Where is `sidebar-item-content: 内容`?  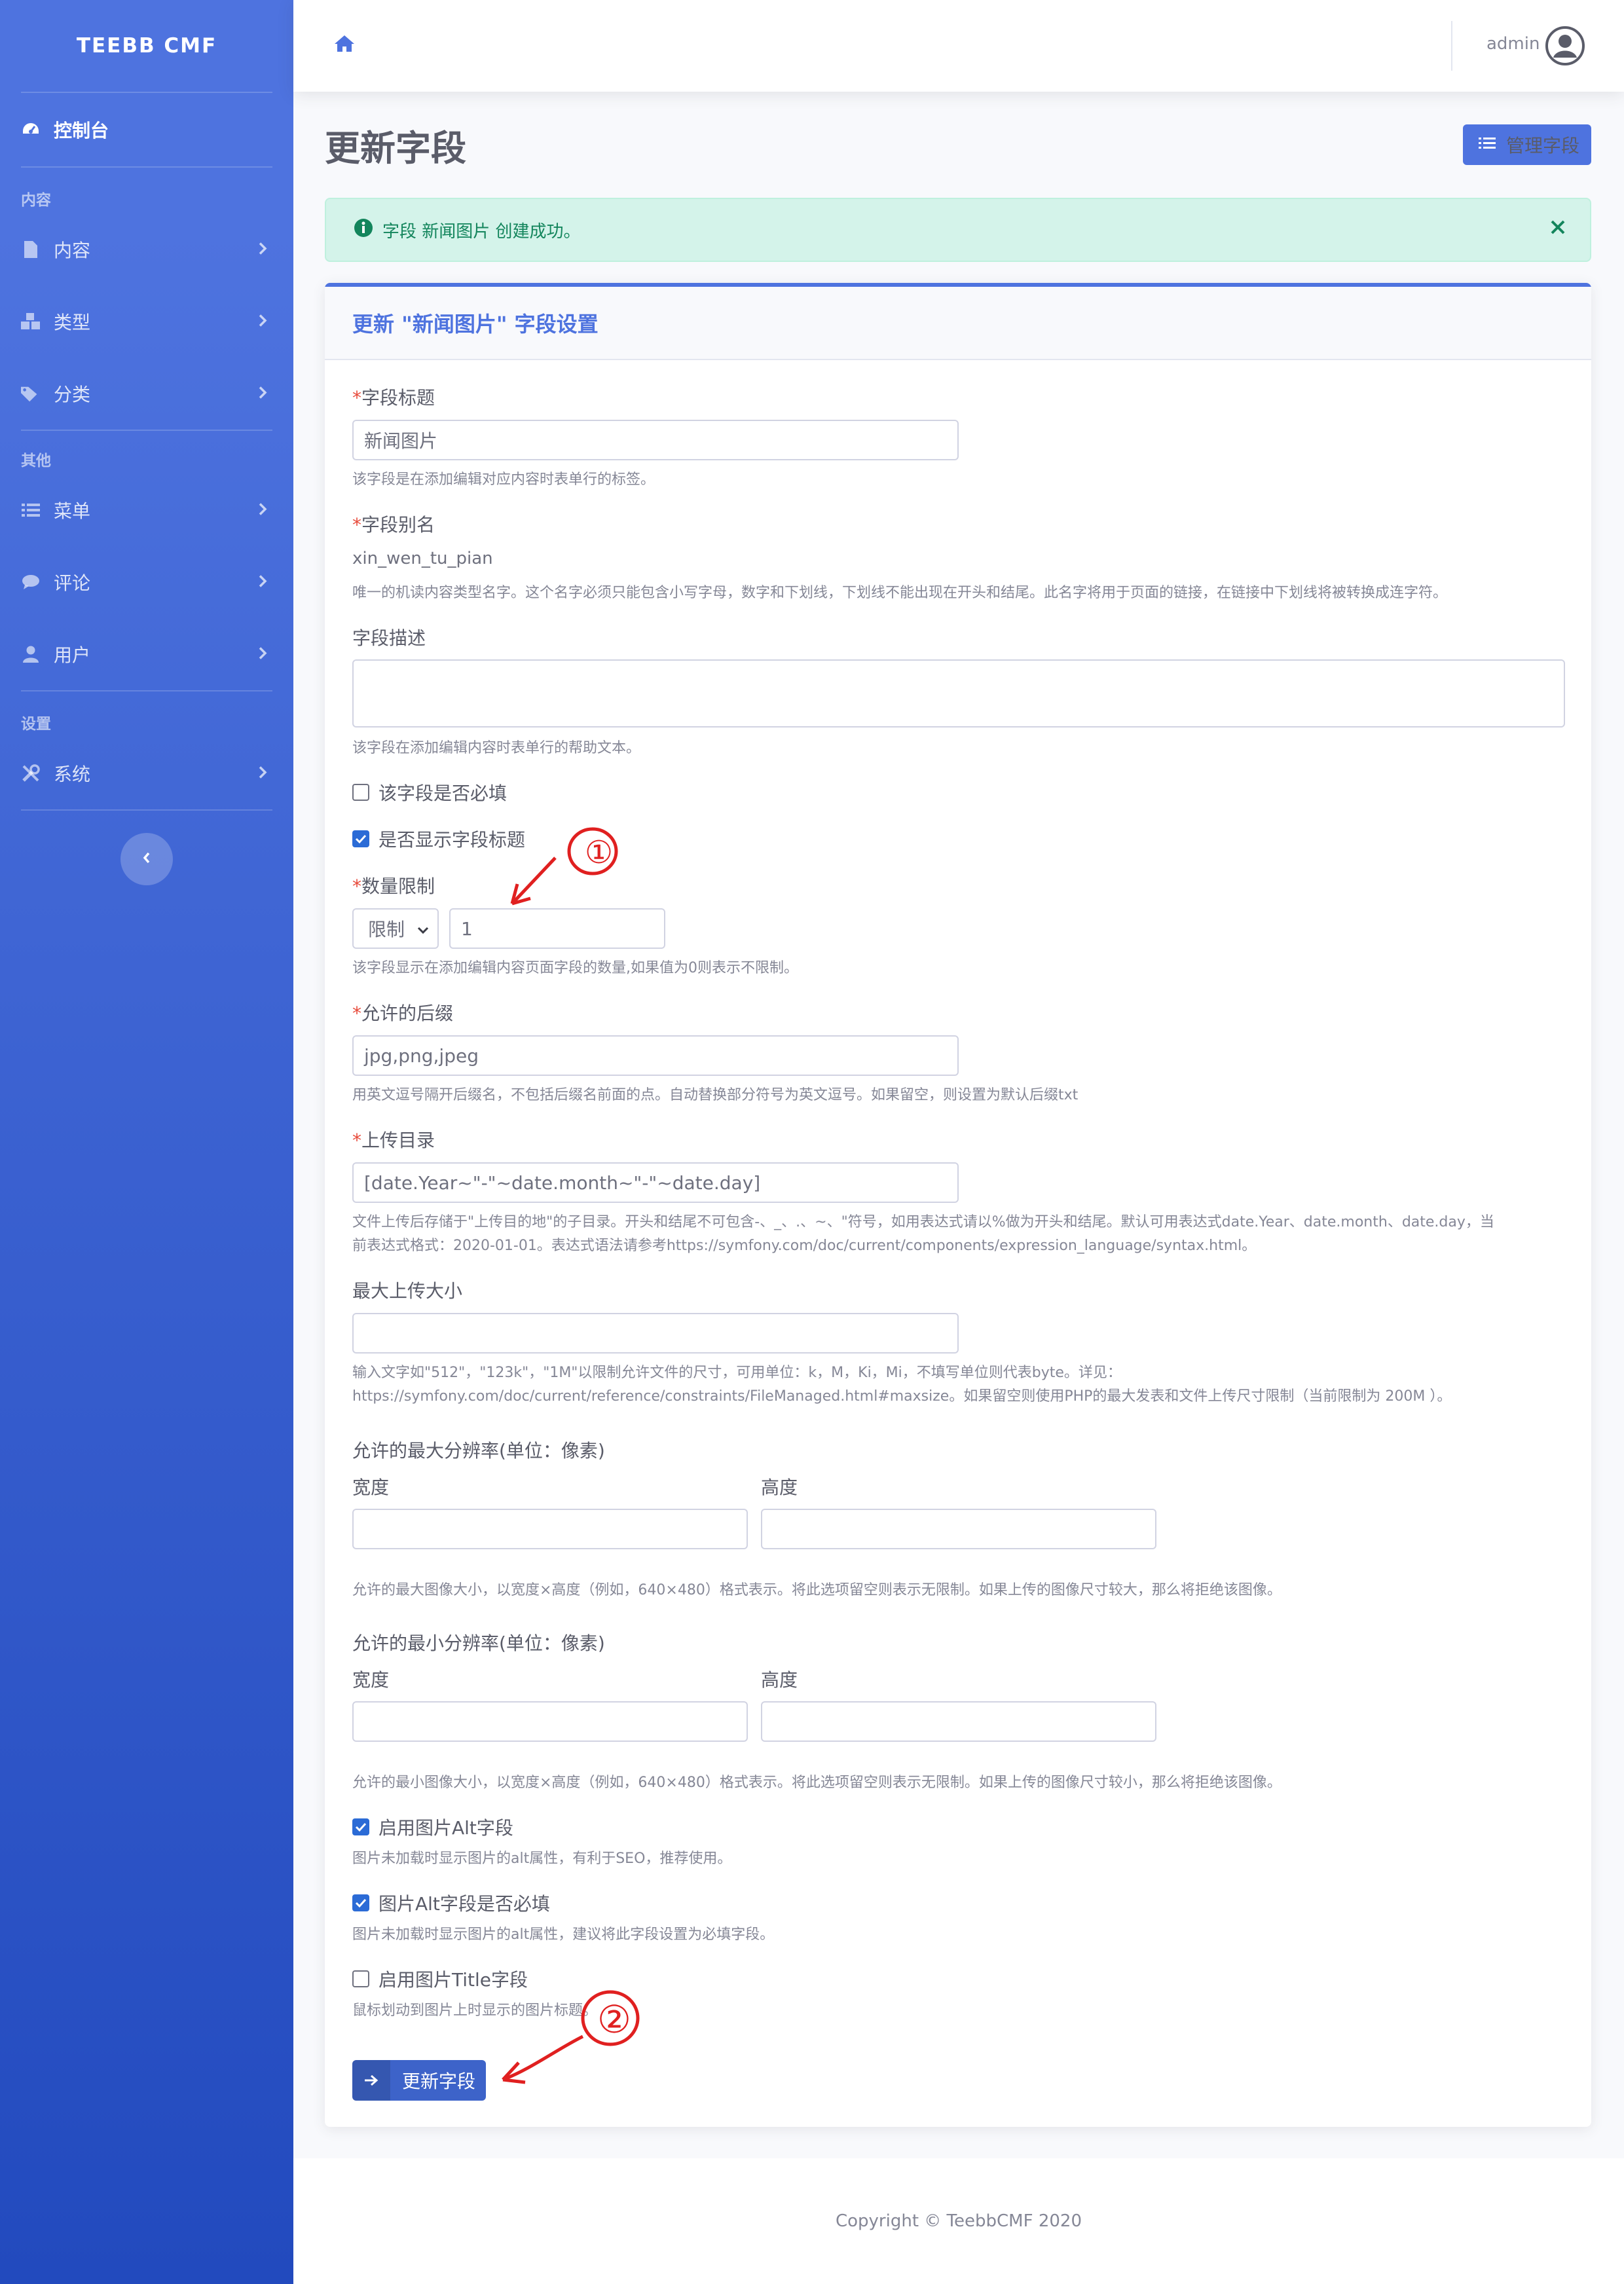
sidebar-item-content: 内容 is located at coordinates (146, 249).